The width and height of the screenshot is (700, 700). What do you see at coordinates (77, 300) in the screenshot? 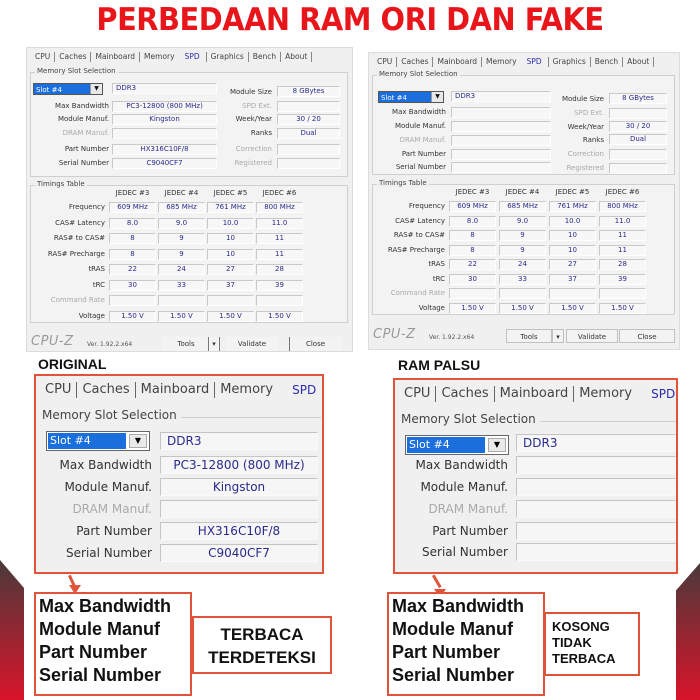
I see `timing-row-label: Command Rate` at bounding box center [77, 300].